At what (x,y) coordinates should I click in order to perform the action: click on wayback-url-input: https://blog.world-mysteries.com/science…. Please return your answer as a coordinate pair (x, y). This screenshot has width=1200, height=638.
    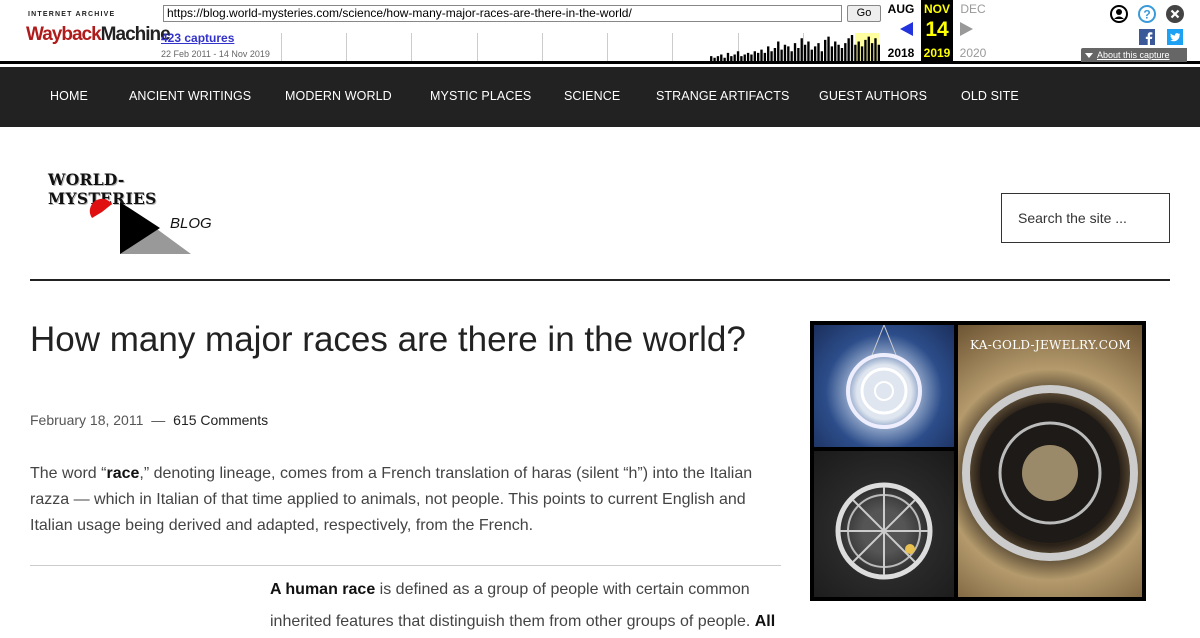
    Looking at the image, I should click on (502, 13).